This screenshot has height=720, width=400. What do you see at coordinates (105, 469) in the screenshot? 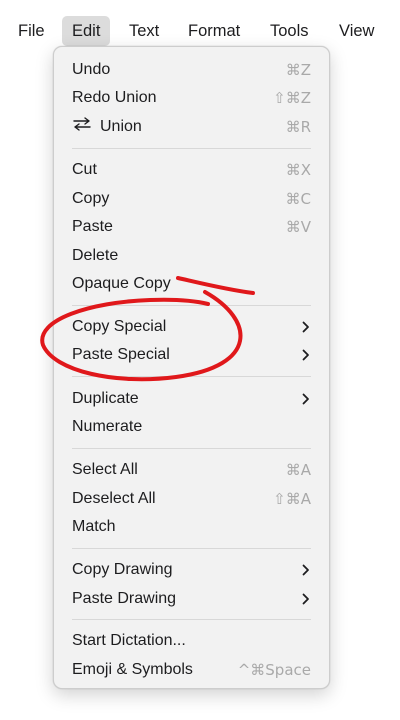
I see `menu-item-label: Select All` at bounding box center [105, 469].